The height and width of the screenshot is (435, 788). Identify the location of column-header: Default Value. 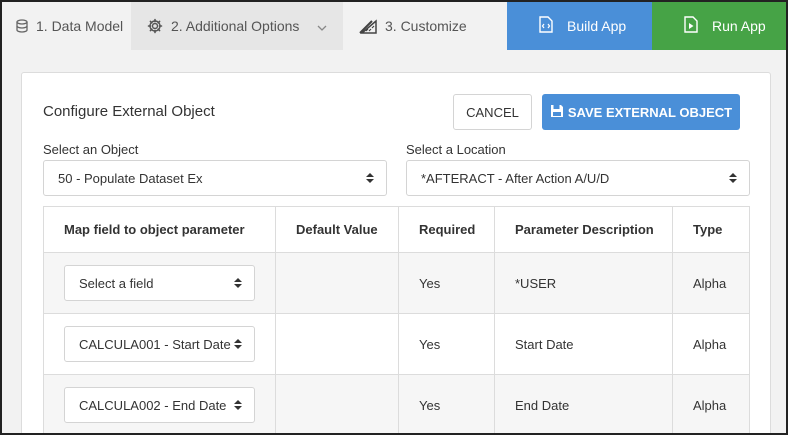
(337, 229).